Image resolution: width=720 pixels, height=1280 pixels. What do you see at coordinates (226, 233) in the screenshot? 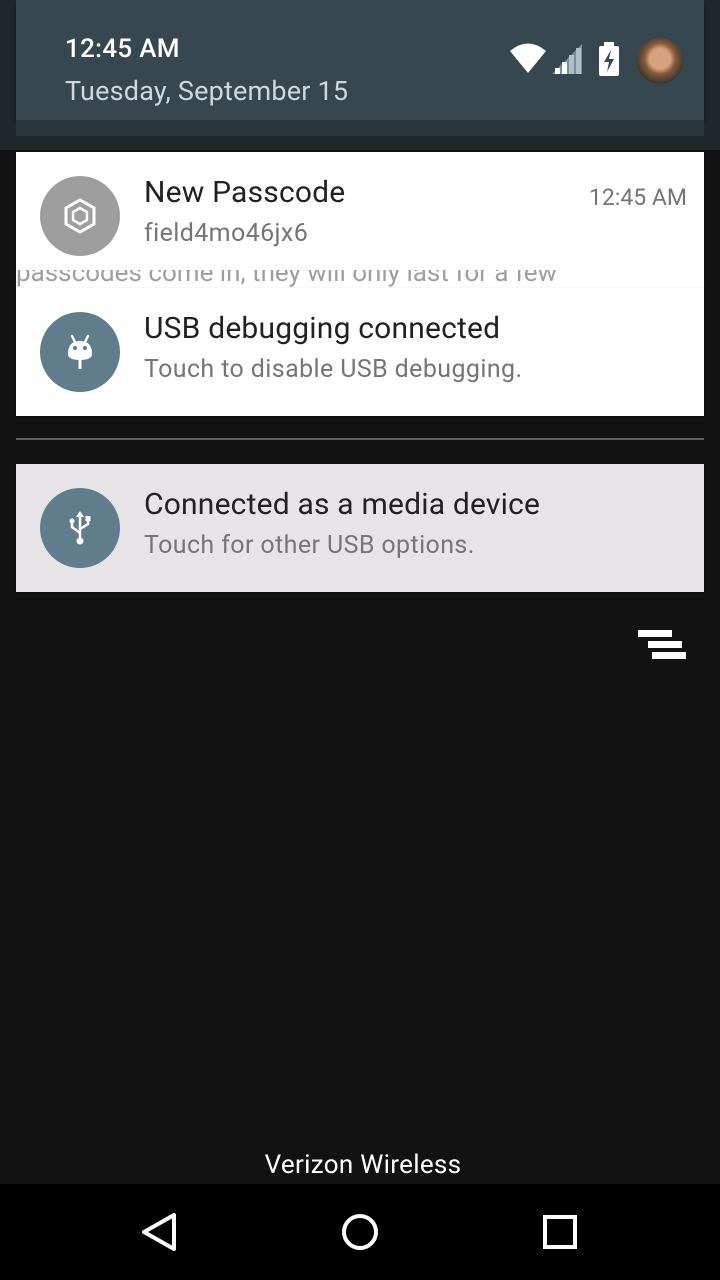
I see `notification-text: field4mo46jx6` at bounding box center [226, 233].